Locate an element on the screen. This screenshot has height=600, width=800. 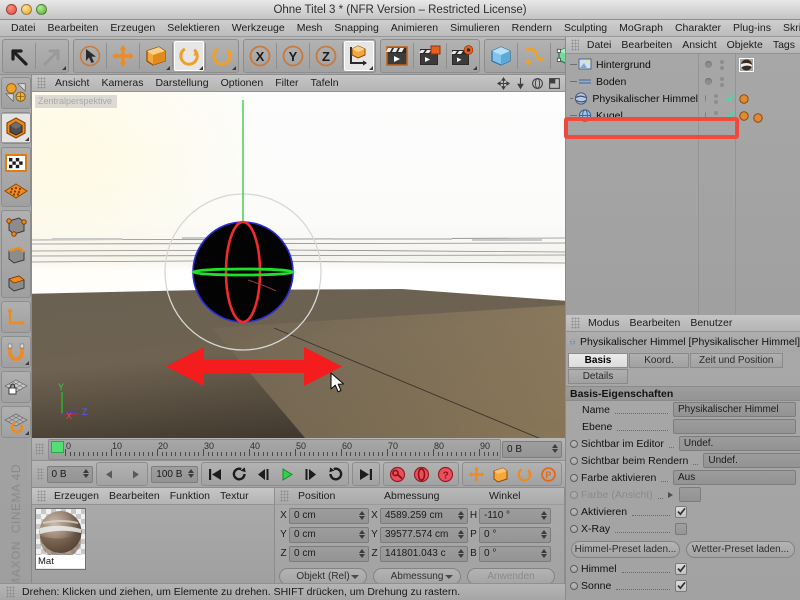
record-rotation-button is located at coordinates (524, 474).